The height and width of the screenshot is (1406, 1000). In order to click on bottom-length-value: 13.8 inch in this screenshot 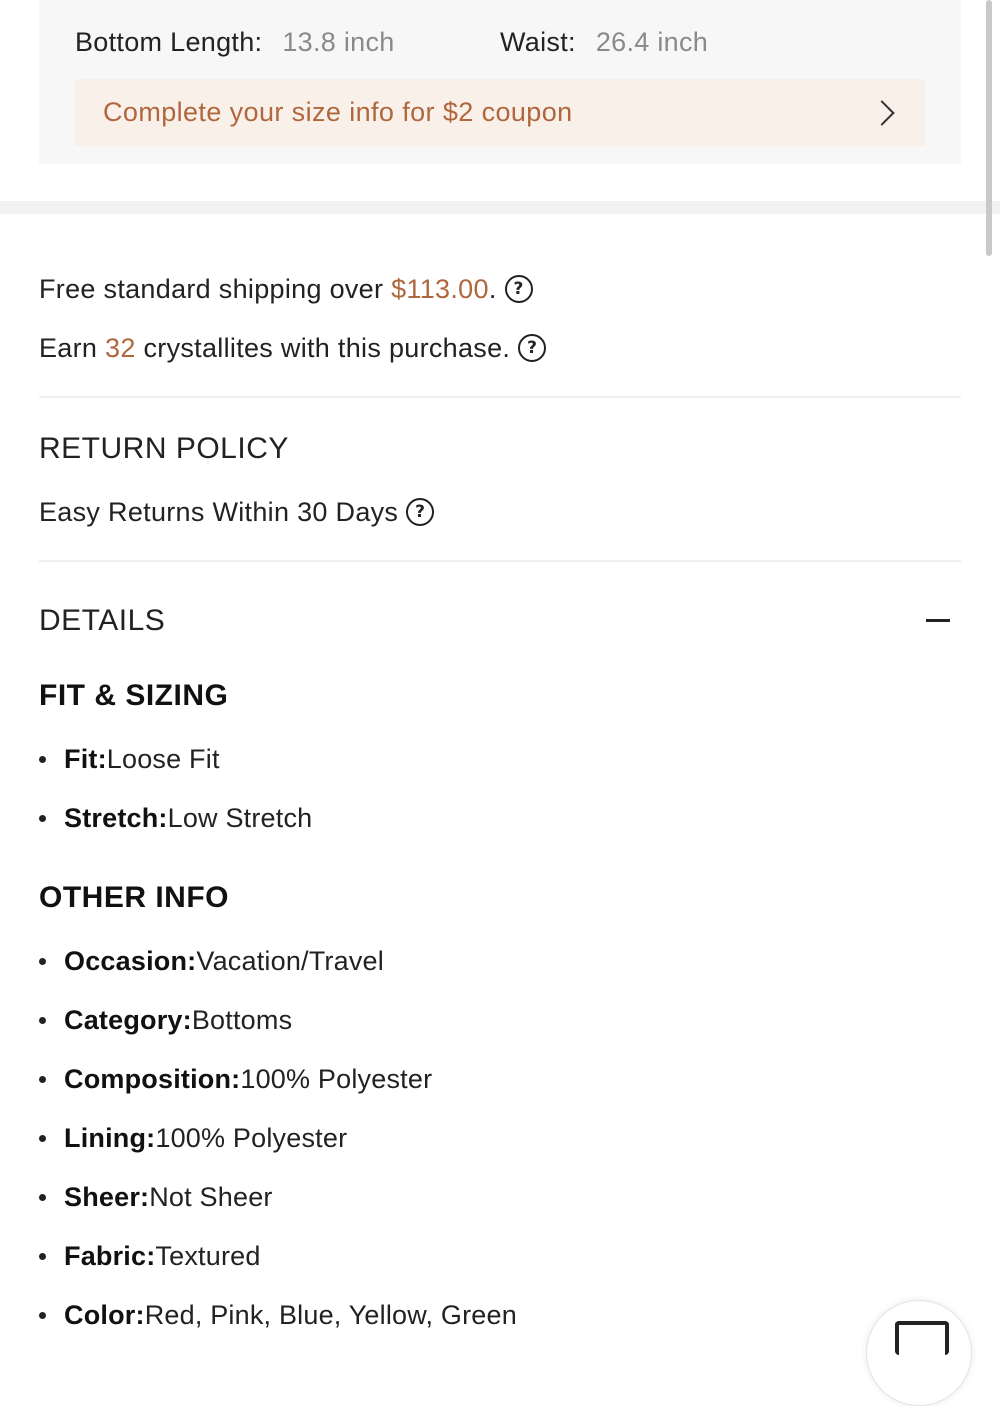, I will do `click(338, 42)`.